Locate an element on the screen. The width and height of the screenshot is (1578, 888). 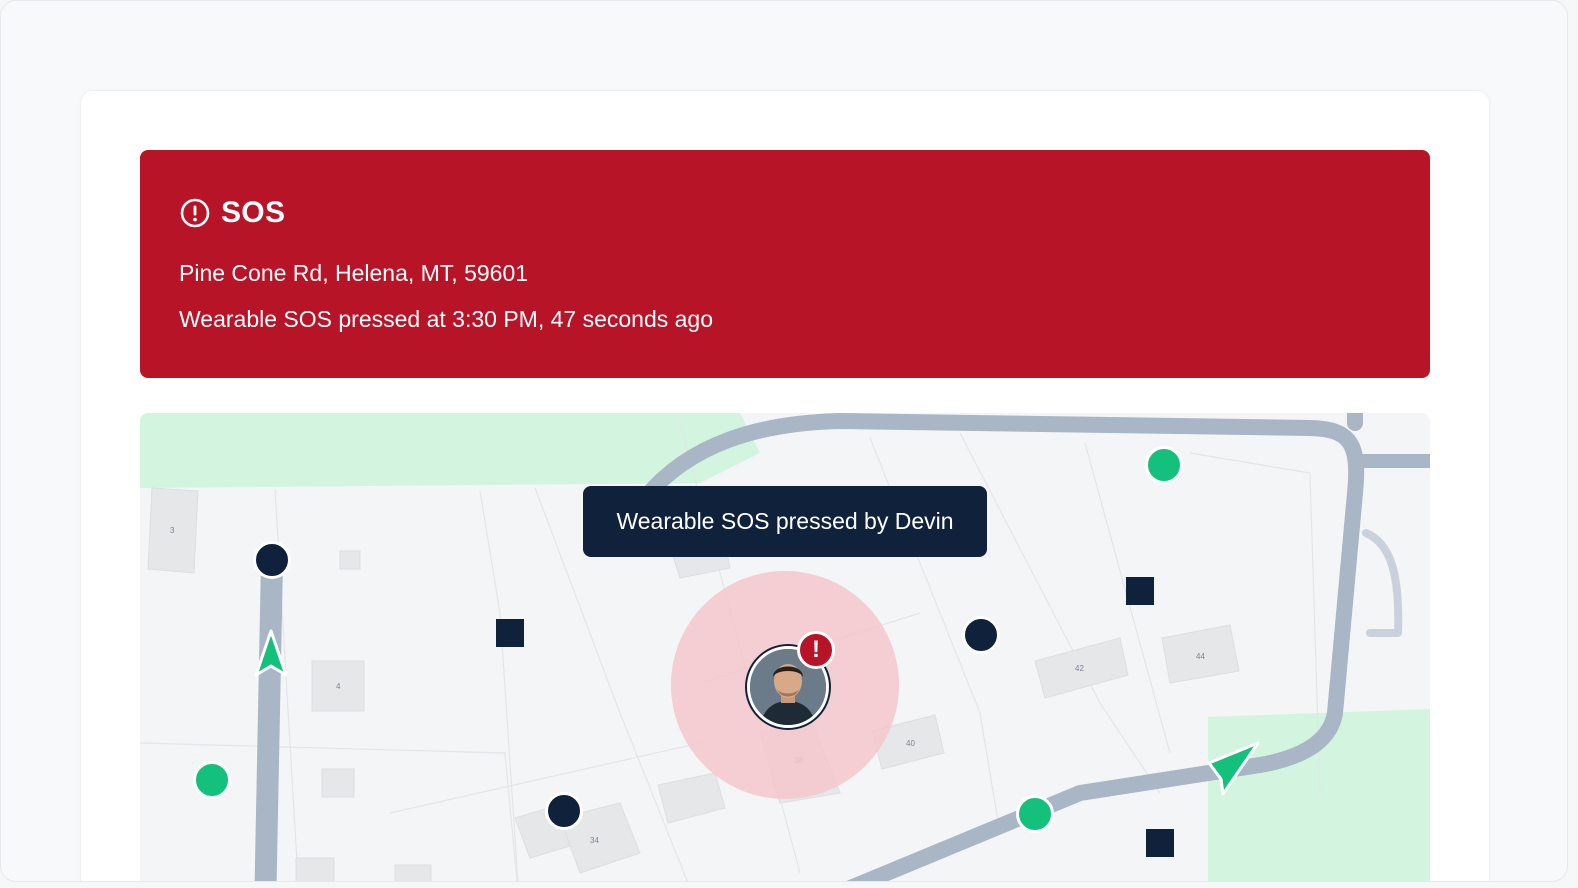
lot-number: 42 is located at coordinates (1079, 668).